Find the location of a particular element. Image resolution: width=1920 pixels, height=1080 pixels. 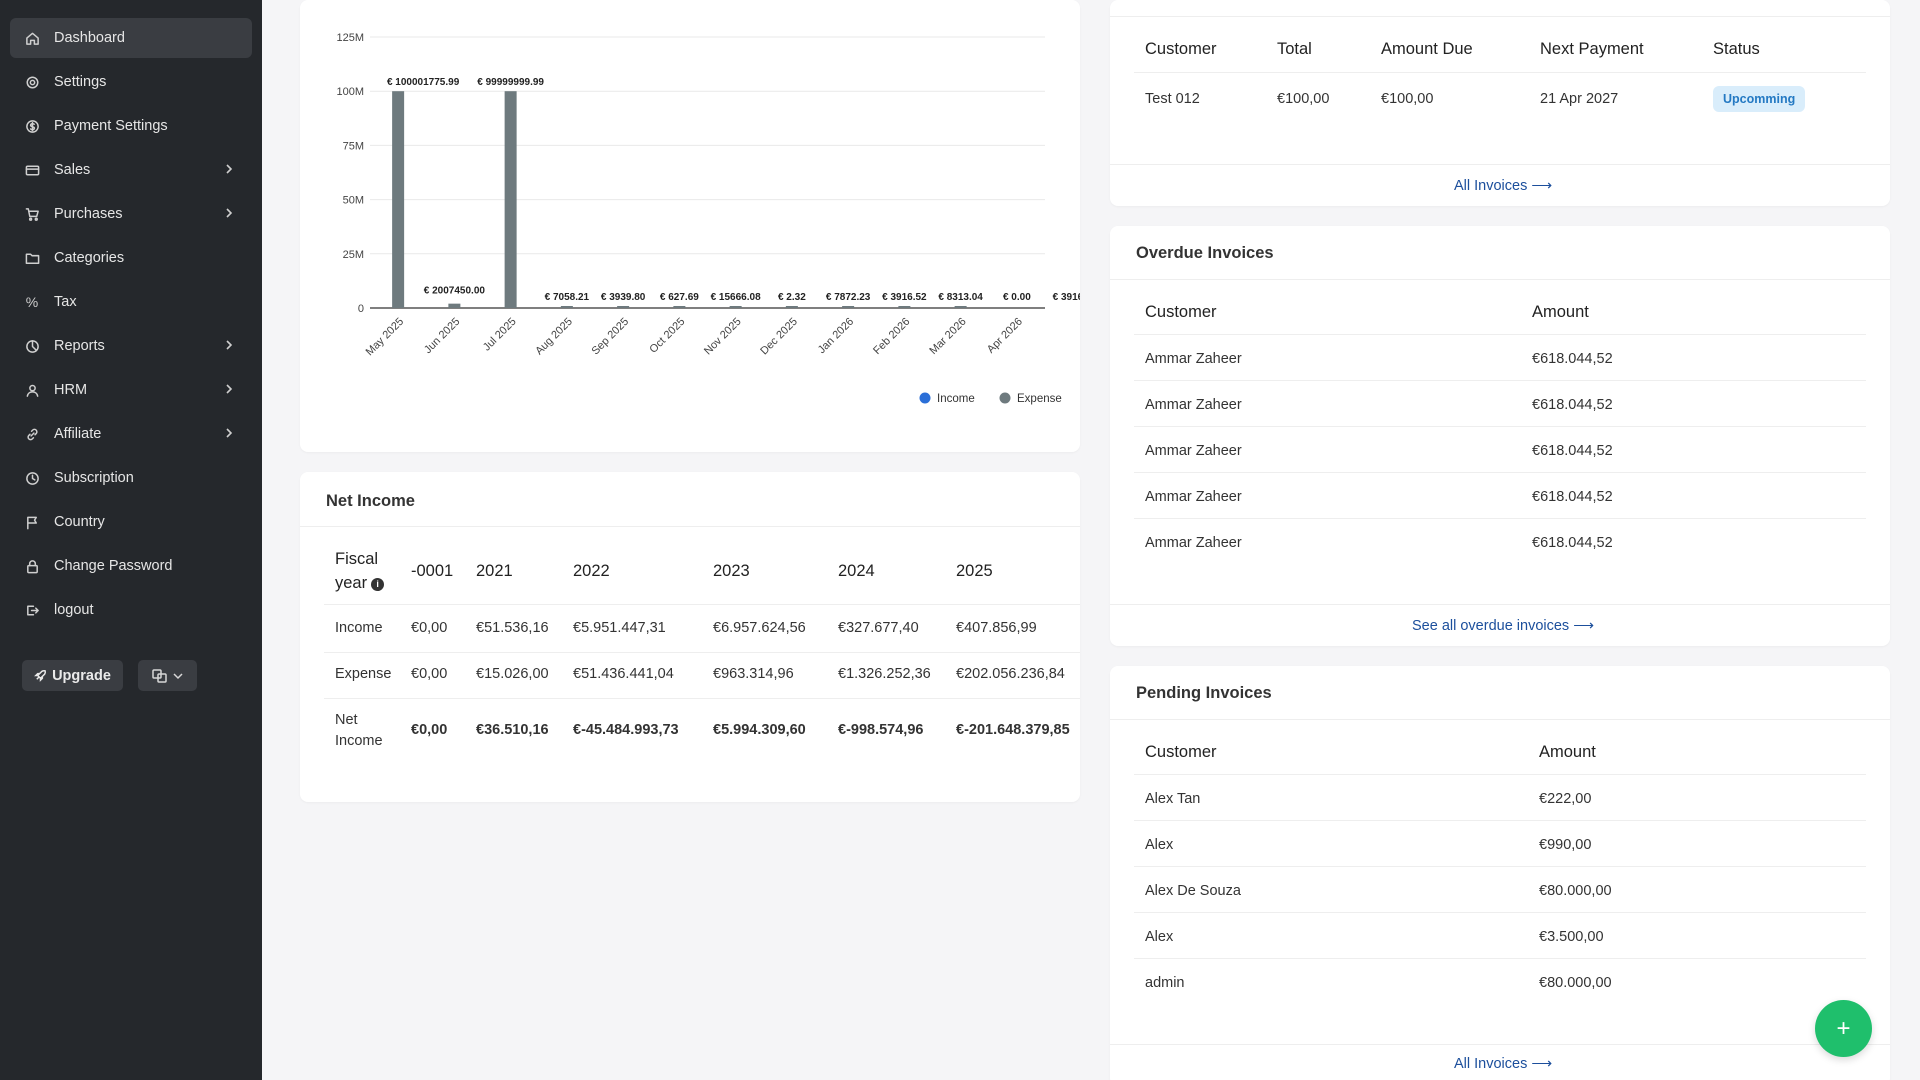

upgrade-button: Upgrade is located at coordinates (72, 675).